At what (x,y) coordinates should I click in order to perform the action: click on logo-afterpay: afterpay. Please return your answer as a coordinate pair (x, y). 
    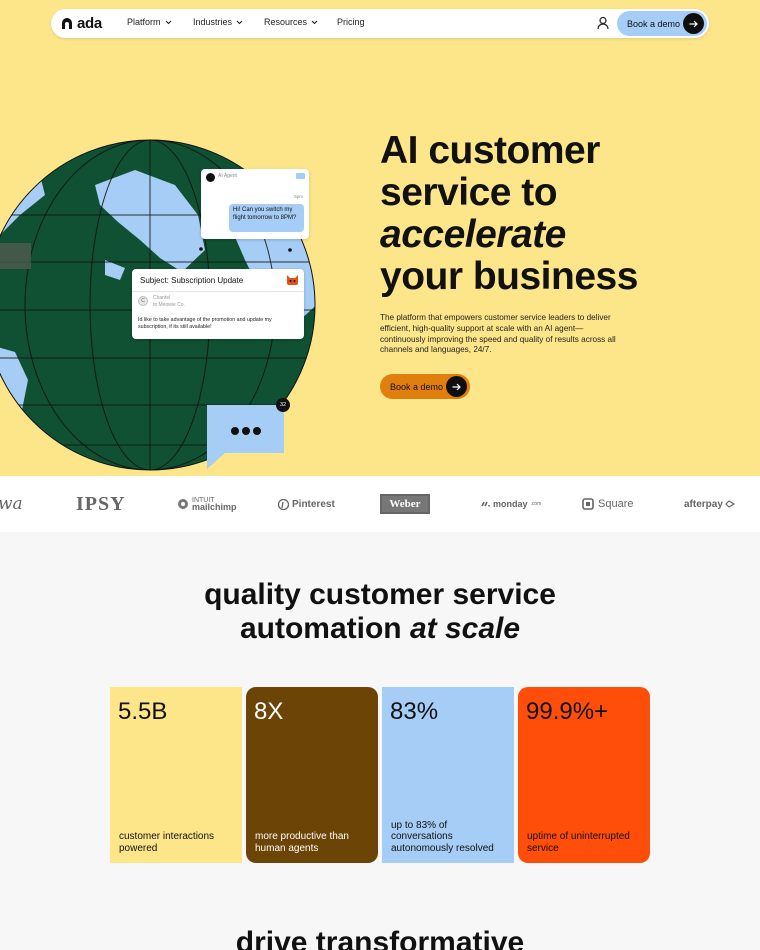
    Looking at the image, I should click on (709, 504).